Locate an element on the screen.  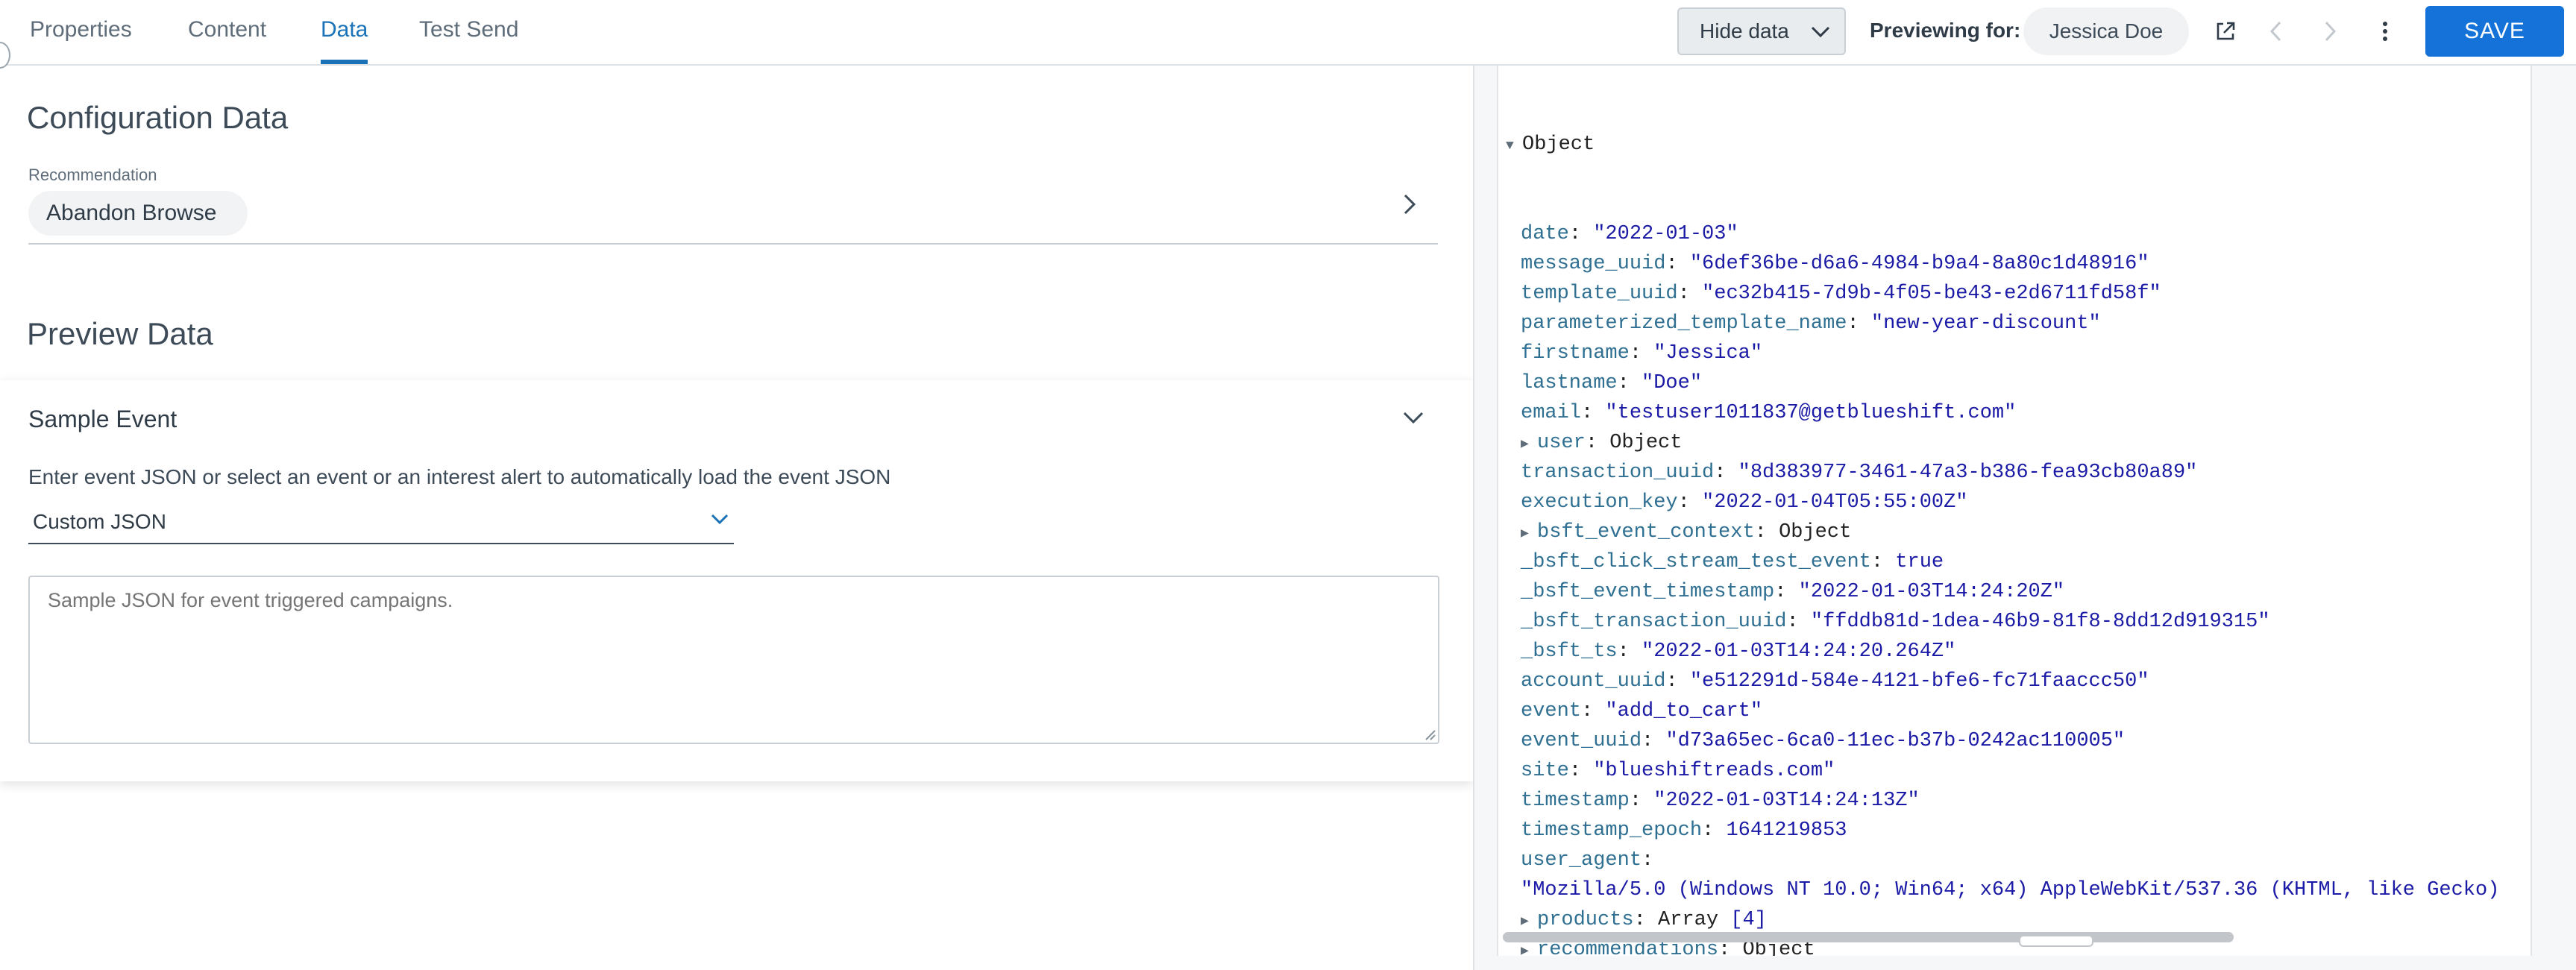
tab-data: Data is located at coordinates (344, 32).